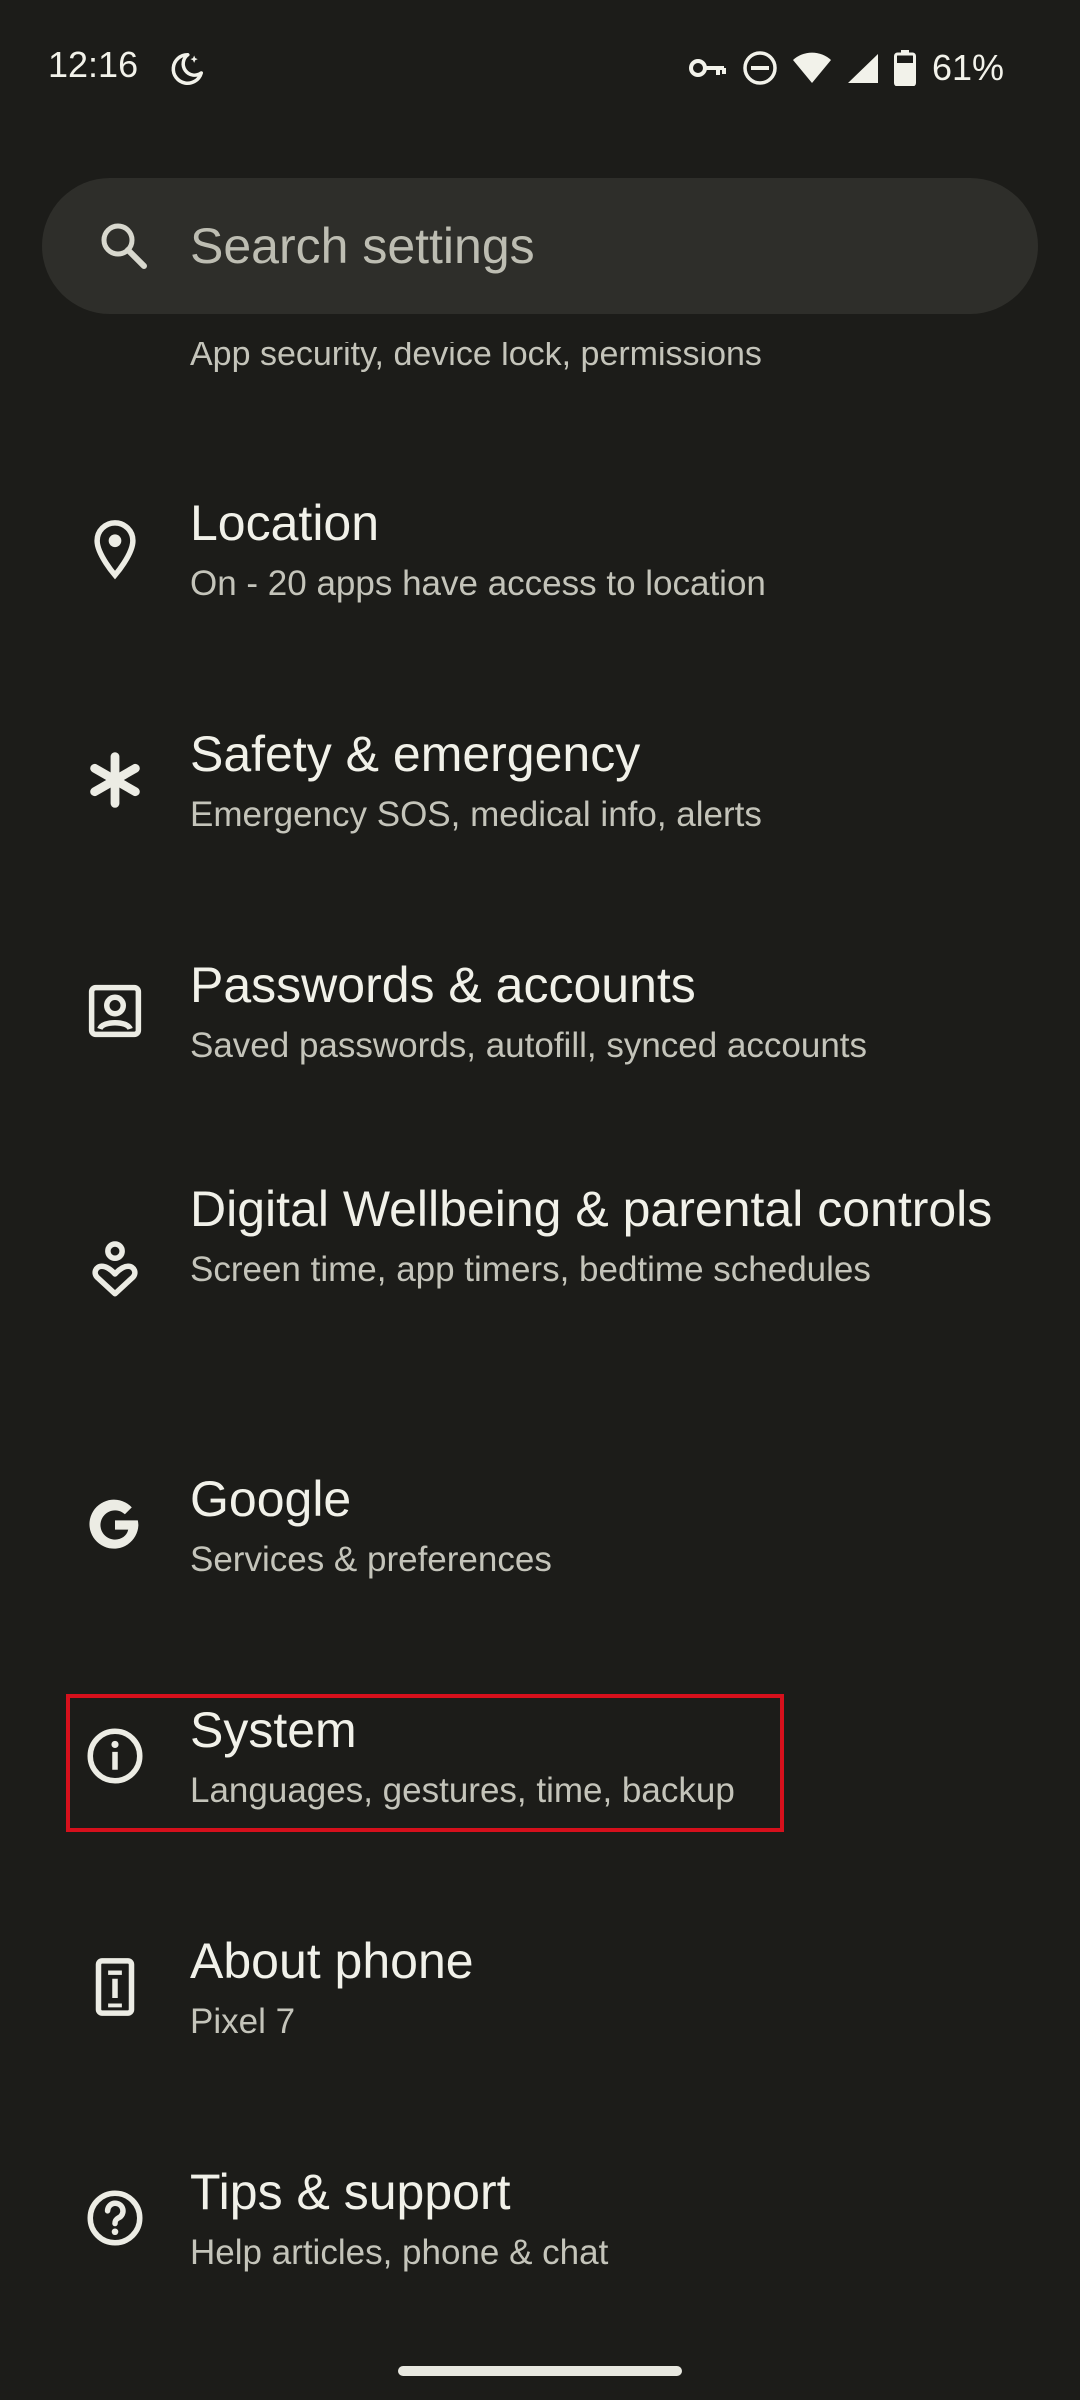 The width and height of the screenshot is (1080, 2400). Describe the element at coordinates (904, 68) in the screenshot. I see `battery-icon` at that location.